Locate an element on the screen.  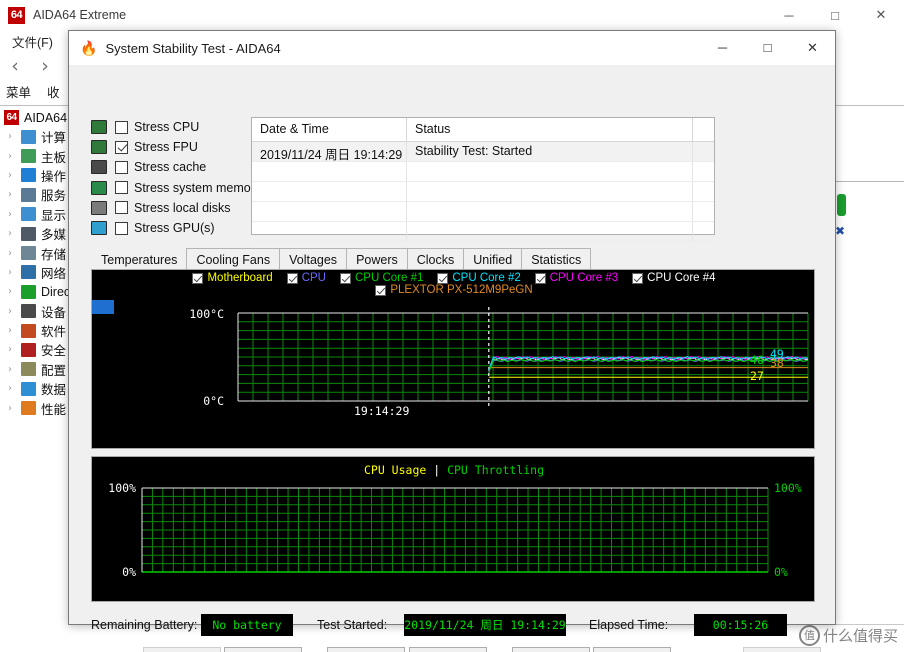
tab-temperatures: Temperatures is located at coordinates (139, 258).